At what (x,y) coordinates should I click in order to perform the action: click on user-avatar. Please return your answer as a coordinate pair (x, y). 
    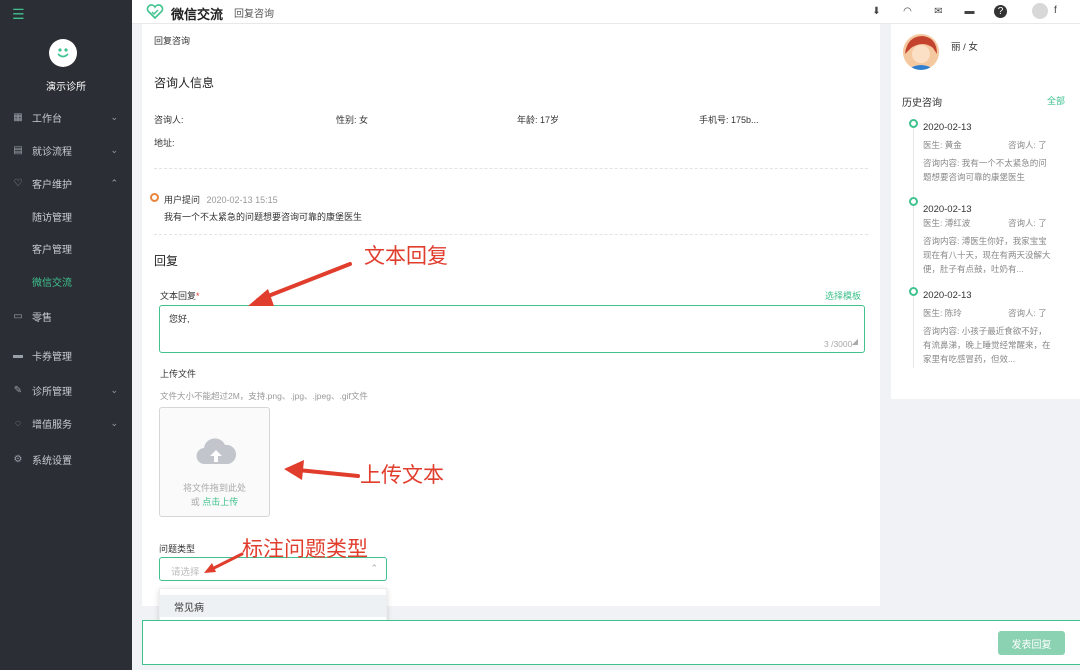
    Looking at the image, I should click on (1040, 11).